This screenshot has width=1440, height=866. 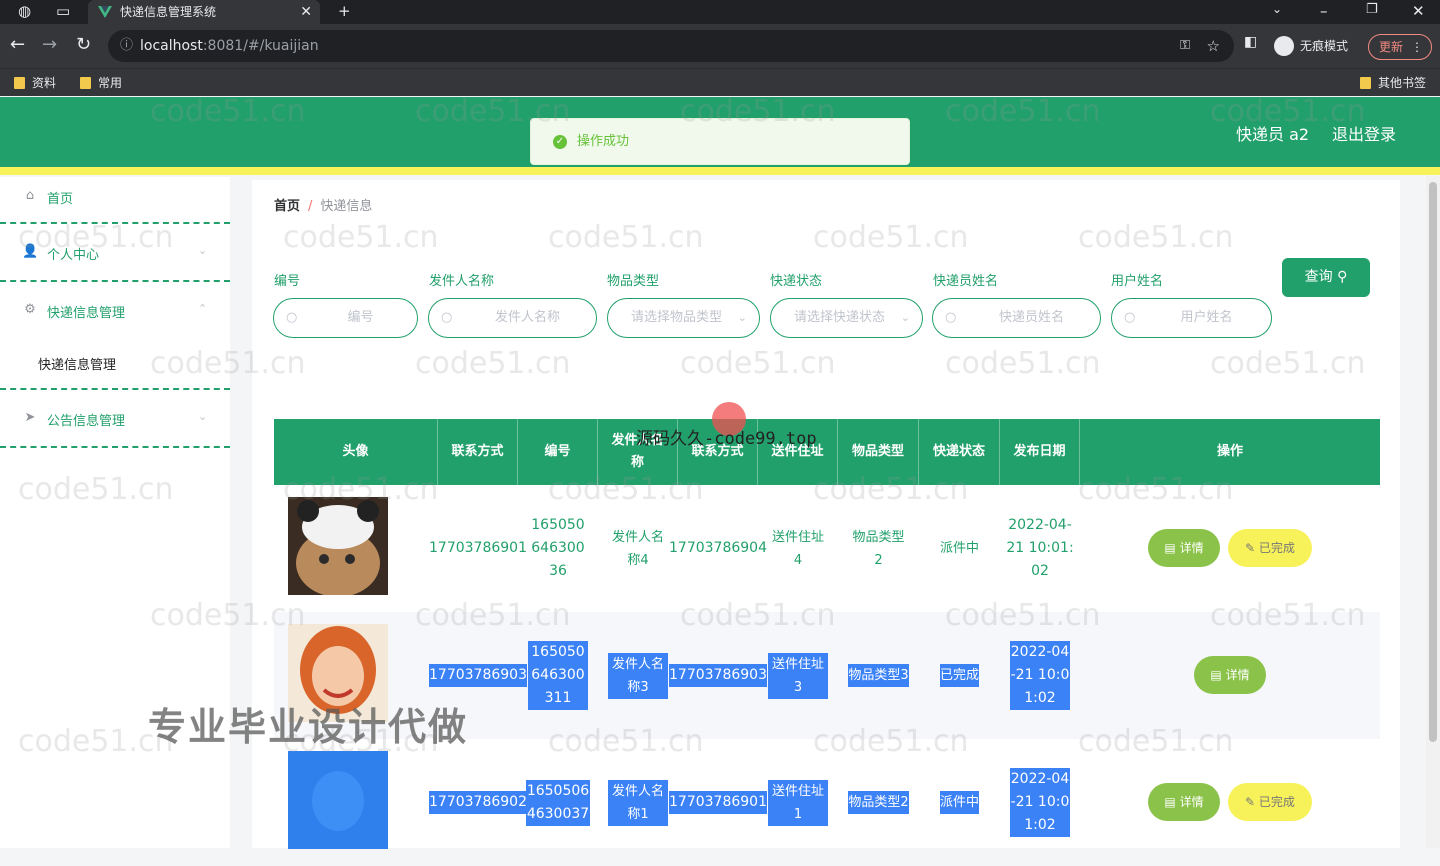 I want to click on cell-sender-contact: 17703786903, so click(x=718, y=675).